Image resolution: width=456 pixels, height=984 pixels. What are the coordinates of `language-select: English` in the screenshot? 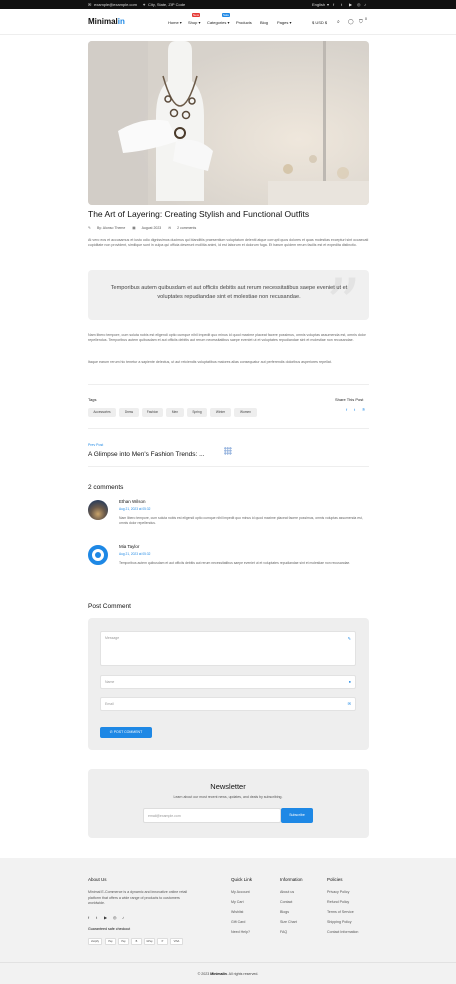 It's located at (318, 4).